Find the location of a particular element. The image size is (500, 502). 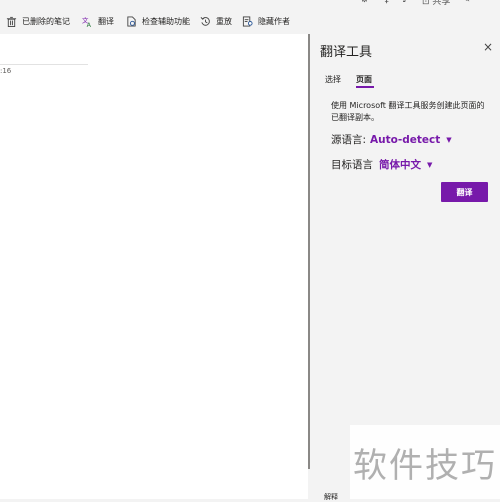

tab-selected-indicator is located at coordinates (365, 87).